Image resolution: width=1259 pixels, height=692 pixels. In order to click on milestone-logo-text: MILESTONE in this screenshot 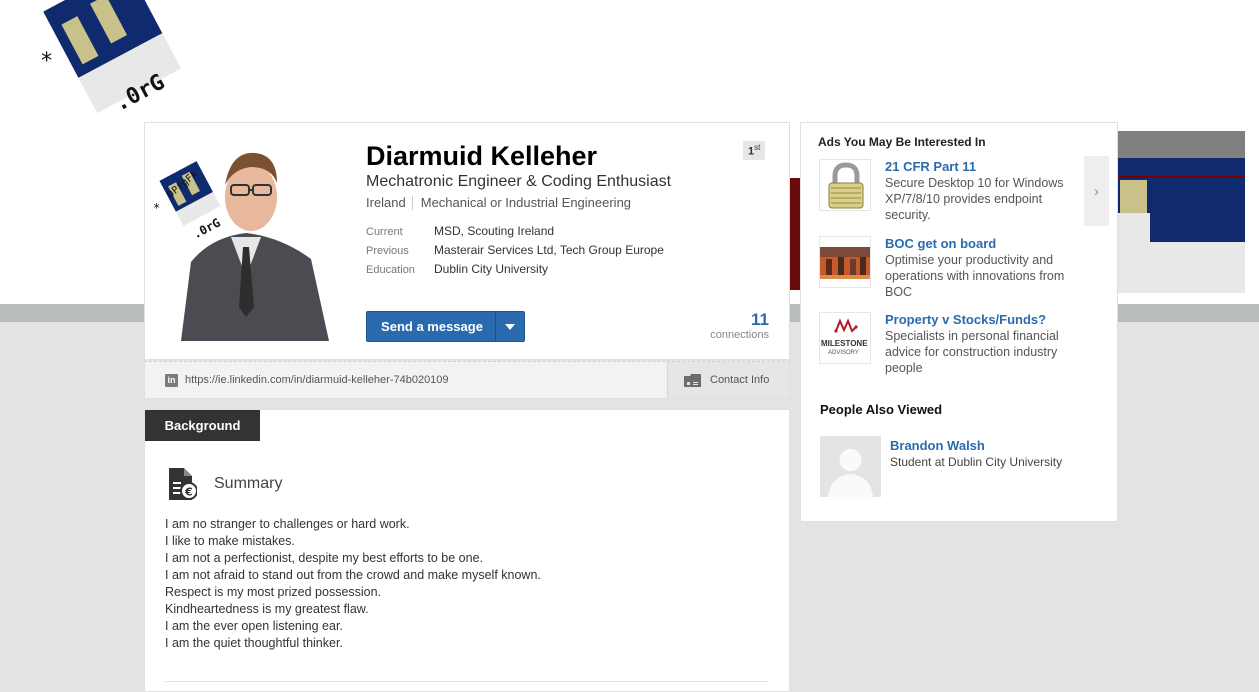, I will do `click(844, 343)`.